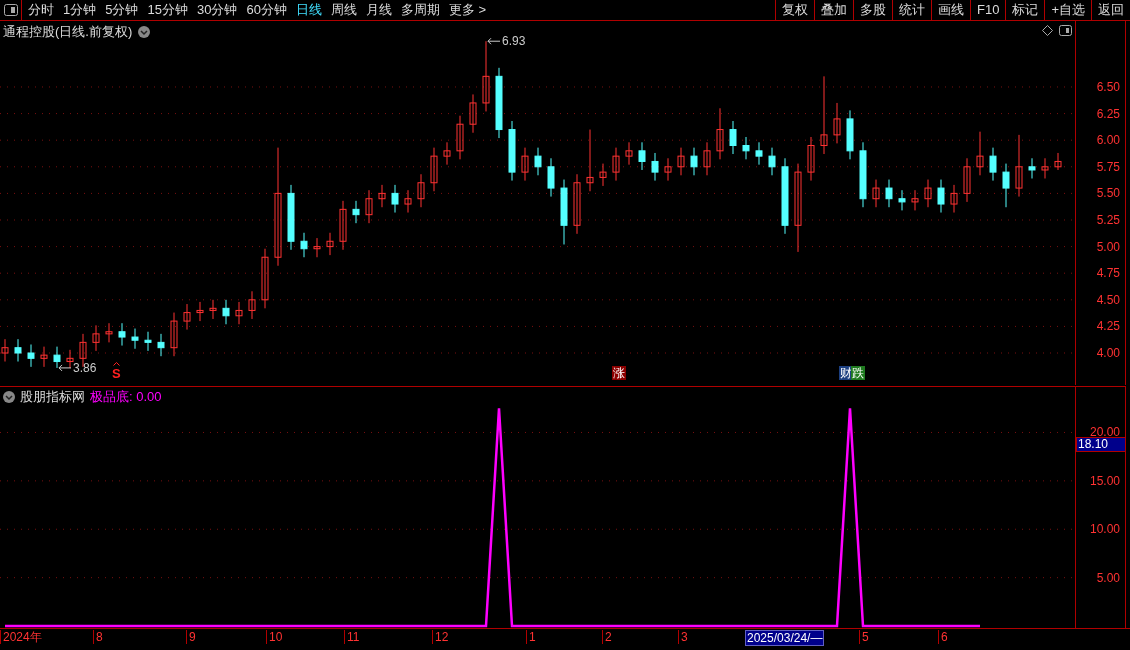 The width and height of the screenshot is (1130, 650). Describe the element at coordinates (116, 364) in the screenshot. I see `caret-icon` at that location.